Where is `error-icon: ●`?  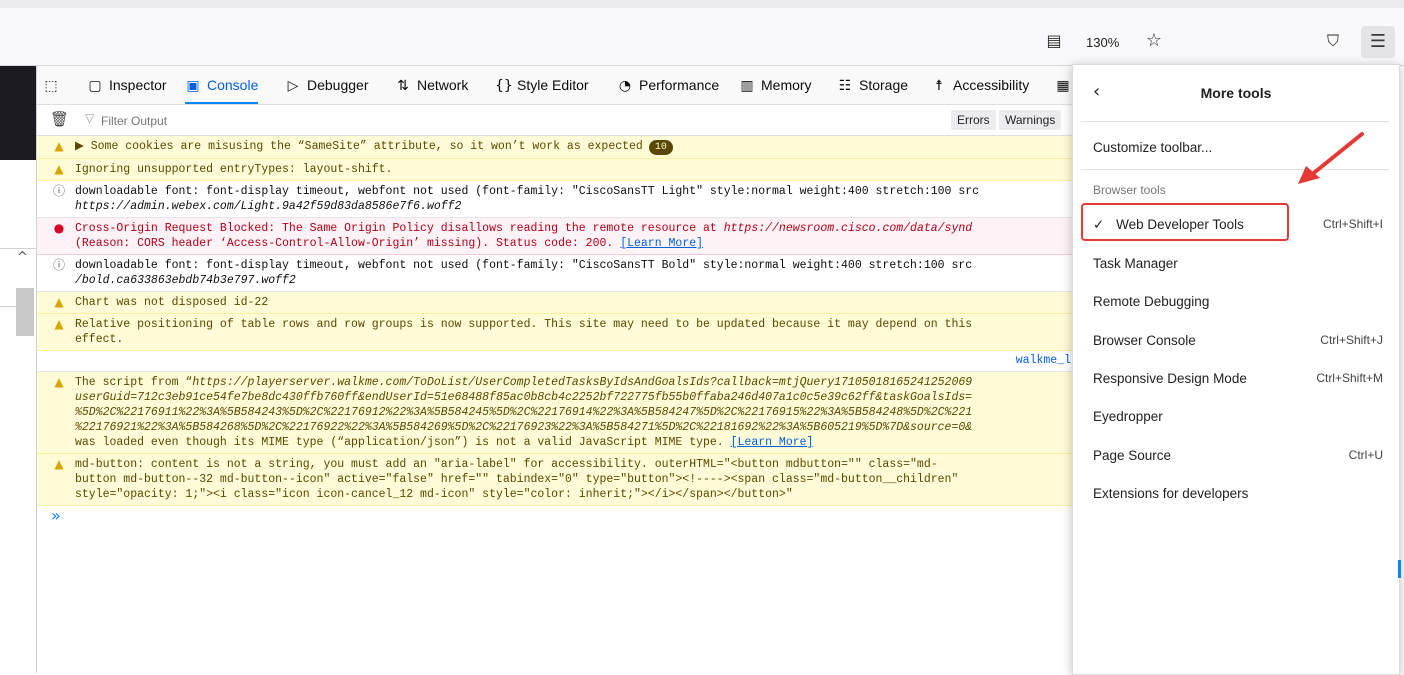
error-icon: ● is located at coordinates (59, 228).